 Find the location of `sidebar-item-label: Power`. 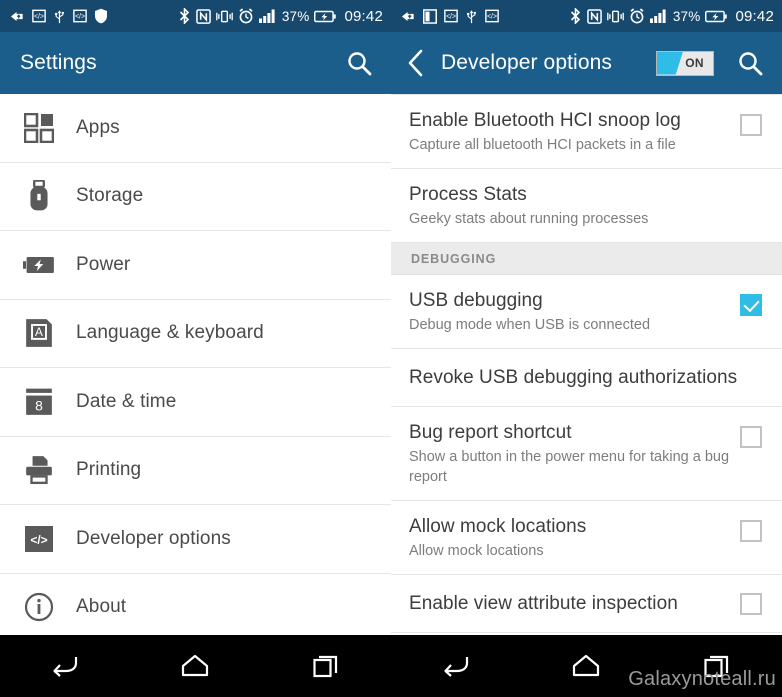

sidebar-item-label: Power is located at coordinates (103, 264).